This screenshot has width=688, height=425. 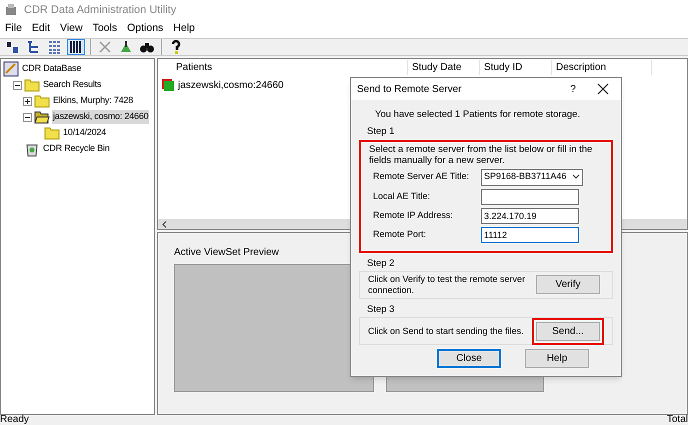 I want to click on table-cell-text: jaszewski,cosmo:24660, so click(x=231, y=85).